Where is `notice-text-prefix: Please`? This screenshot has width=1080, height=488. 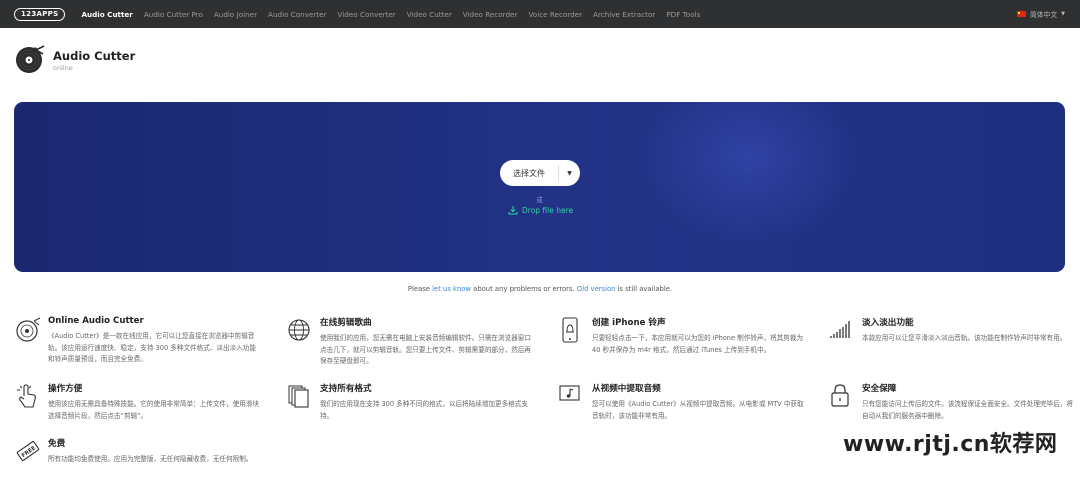
notice-text-prefix: Please is located at coordinates (420, 289).